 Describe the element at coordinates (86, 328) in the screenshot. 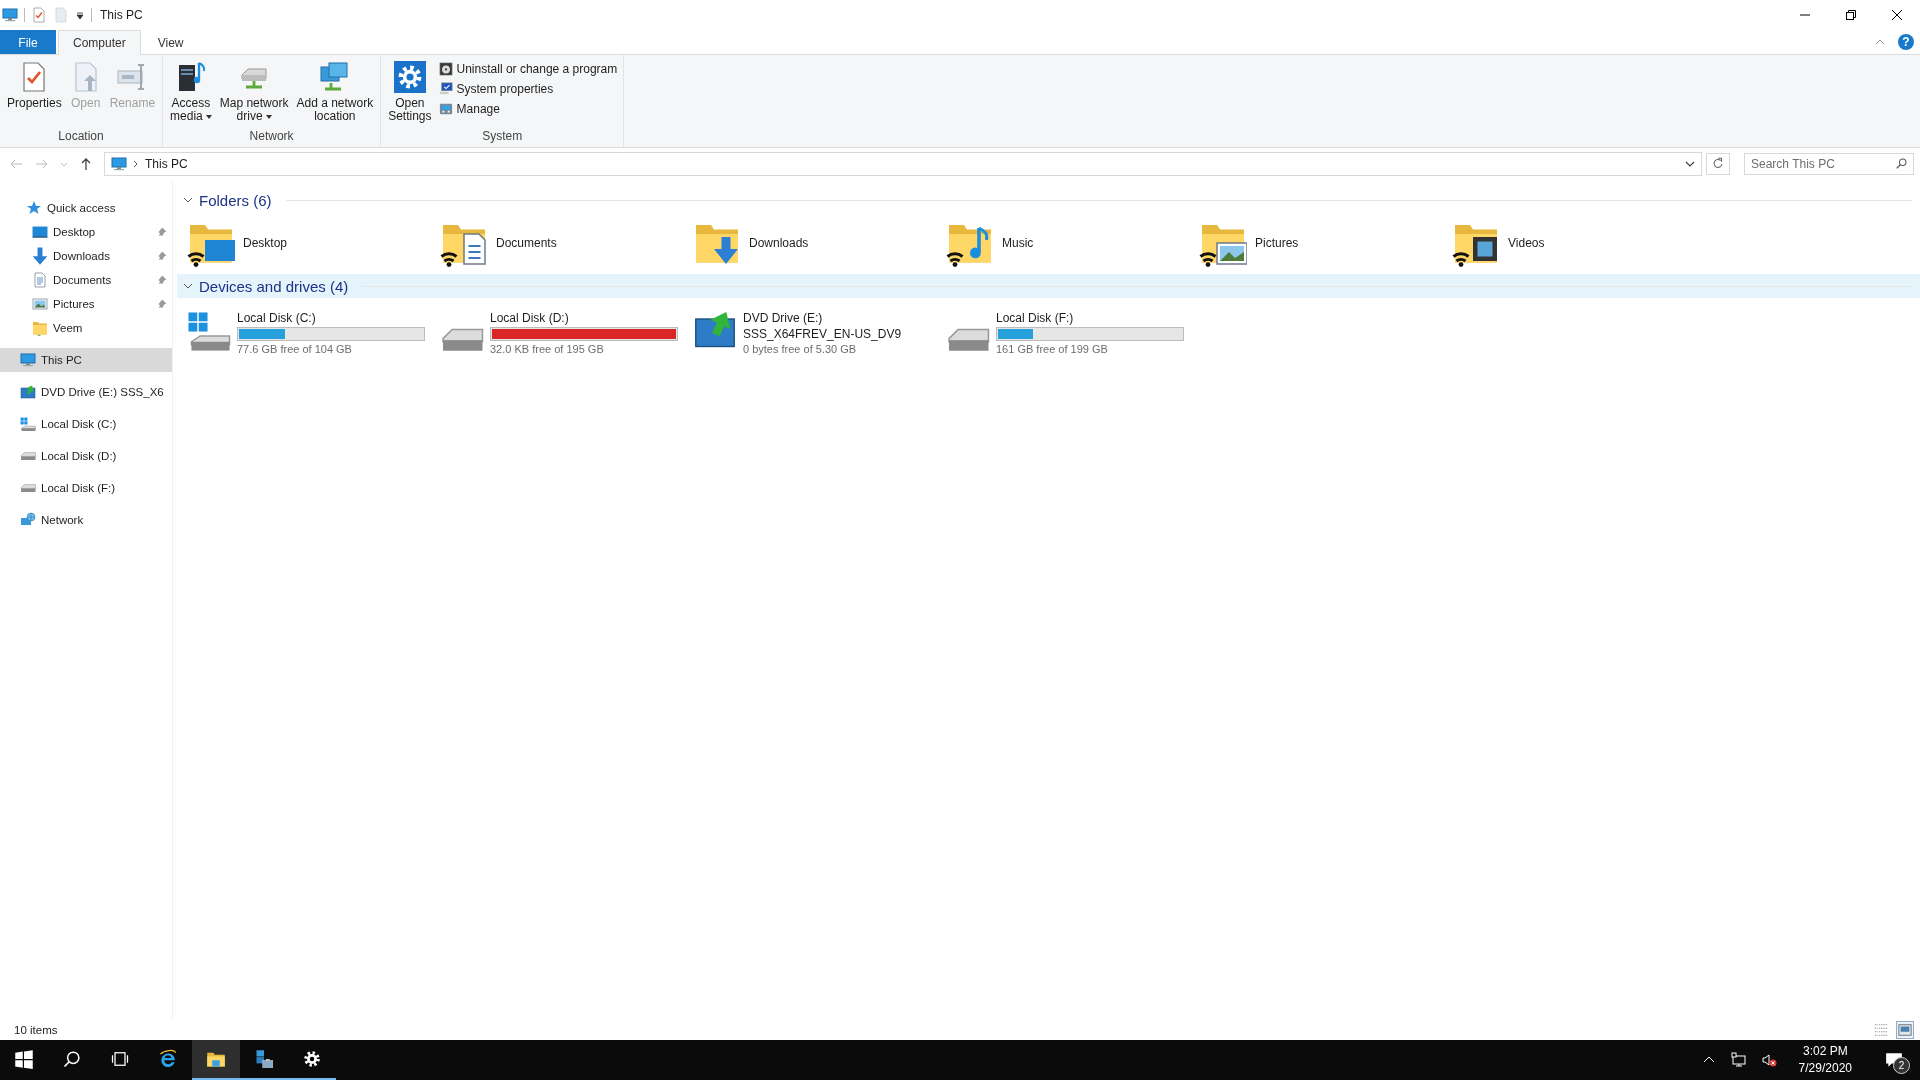

I see `nav-item: Veem` at that location.